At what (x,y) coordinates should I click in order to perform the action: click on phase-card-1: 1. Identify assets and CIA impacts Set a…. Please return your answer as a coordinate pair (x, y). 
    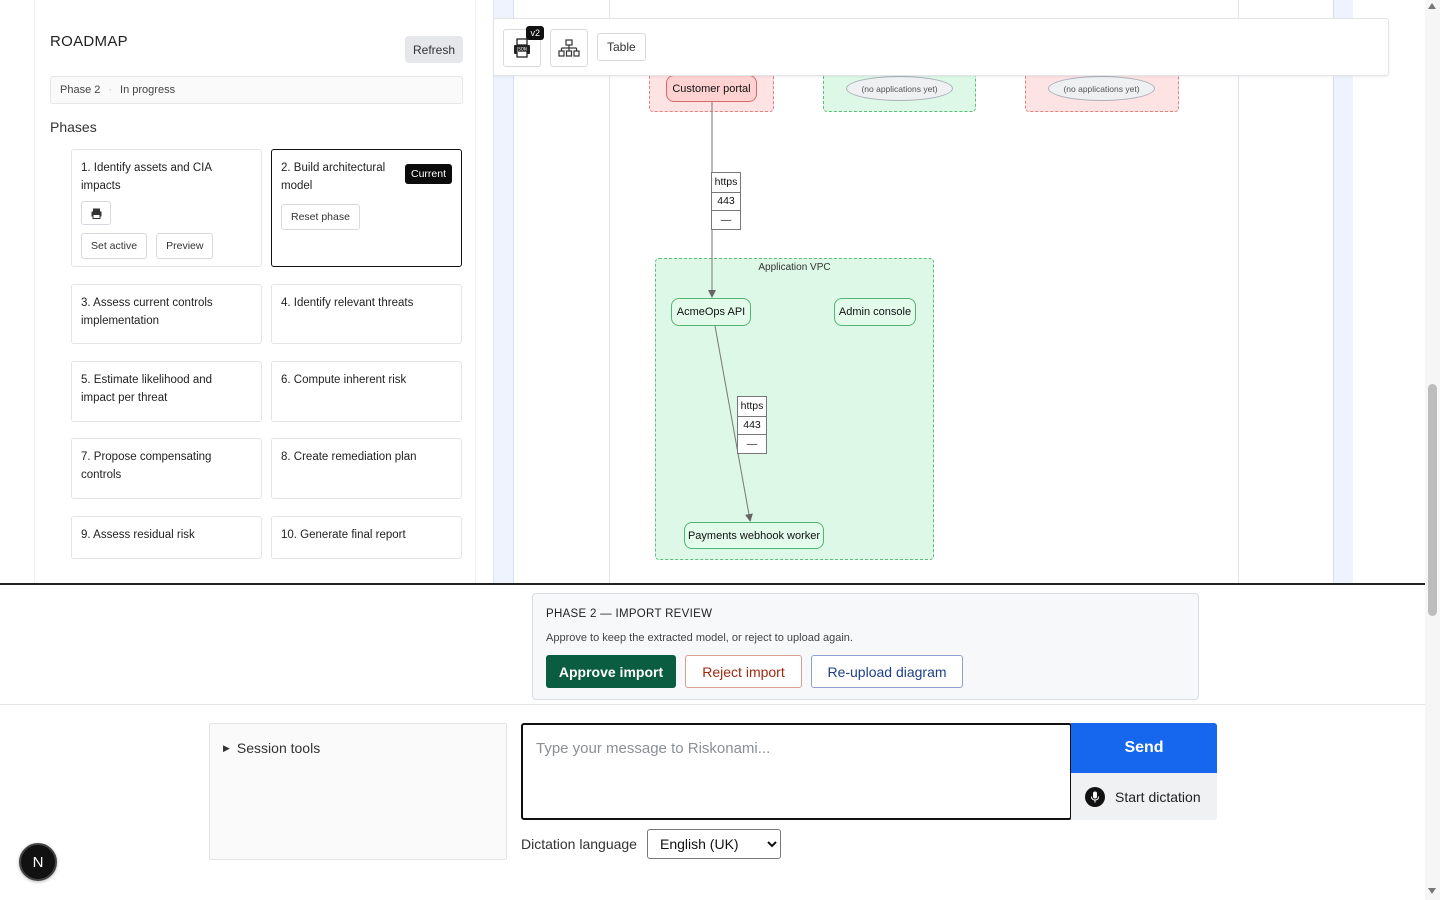
    Looking at the image, I should click on (166, 208).